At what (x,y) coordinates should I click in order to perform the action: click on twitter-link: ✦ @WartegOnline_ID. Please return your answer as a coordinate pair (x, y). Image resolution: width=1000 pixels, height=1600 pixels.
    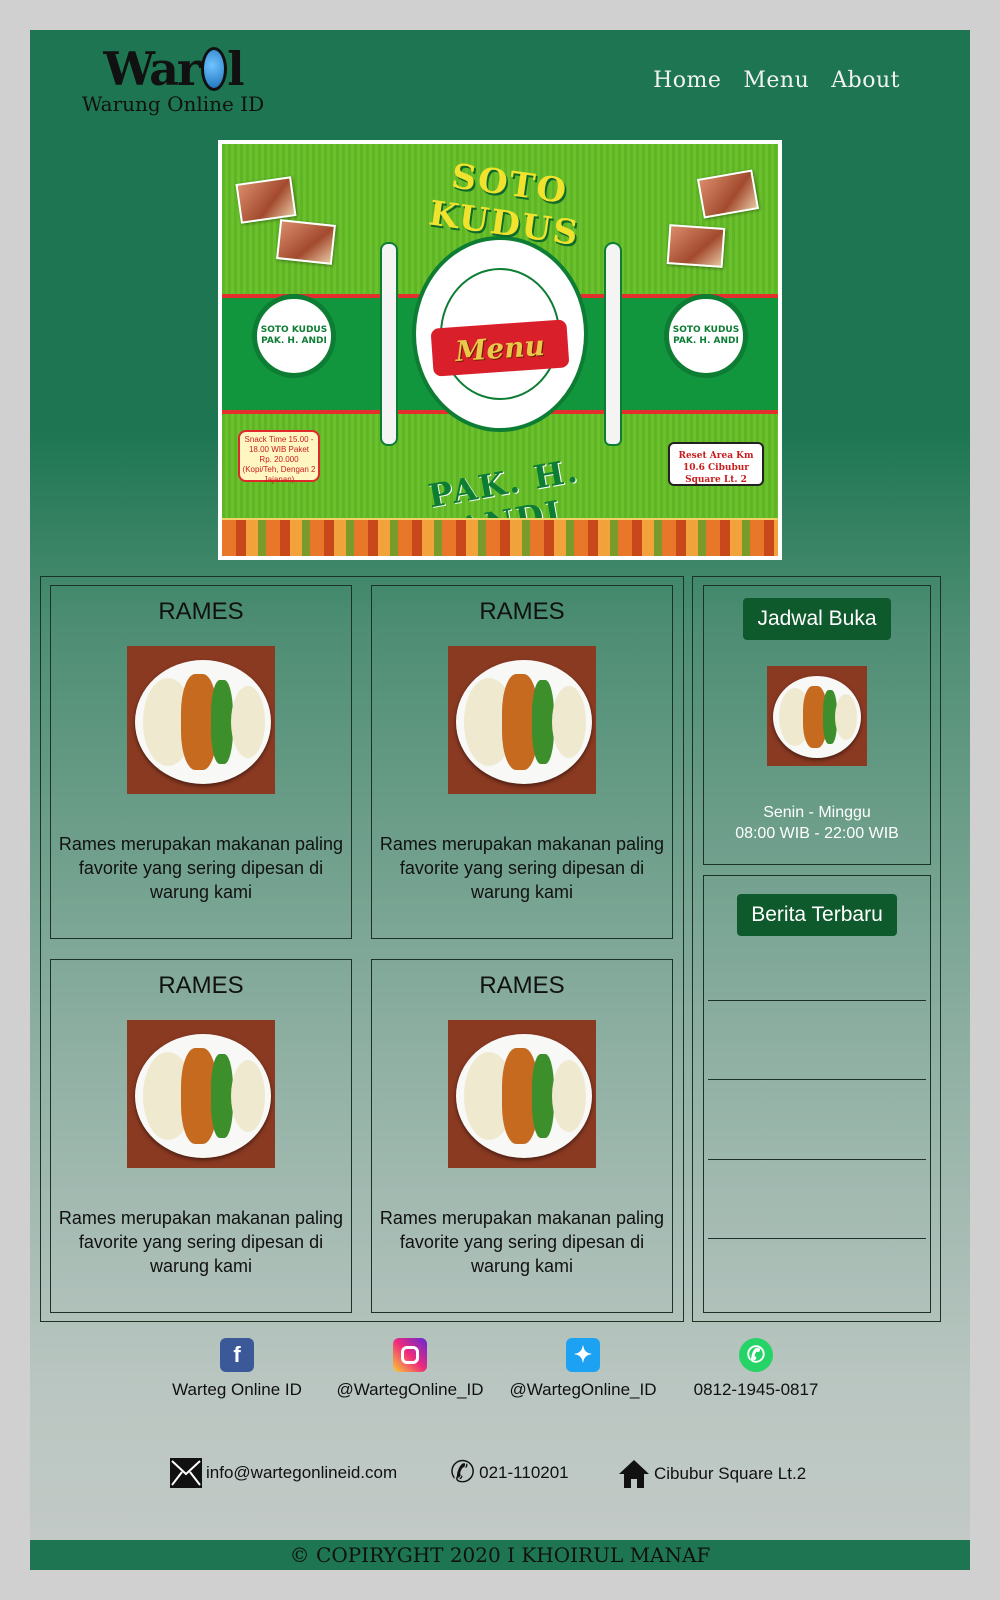
    Looking at the image, I should click on (583, 1369).